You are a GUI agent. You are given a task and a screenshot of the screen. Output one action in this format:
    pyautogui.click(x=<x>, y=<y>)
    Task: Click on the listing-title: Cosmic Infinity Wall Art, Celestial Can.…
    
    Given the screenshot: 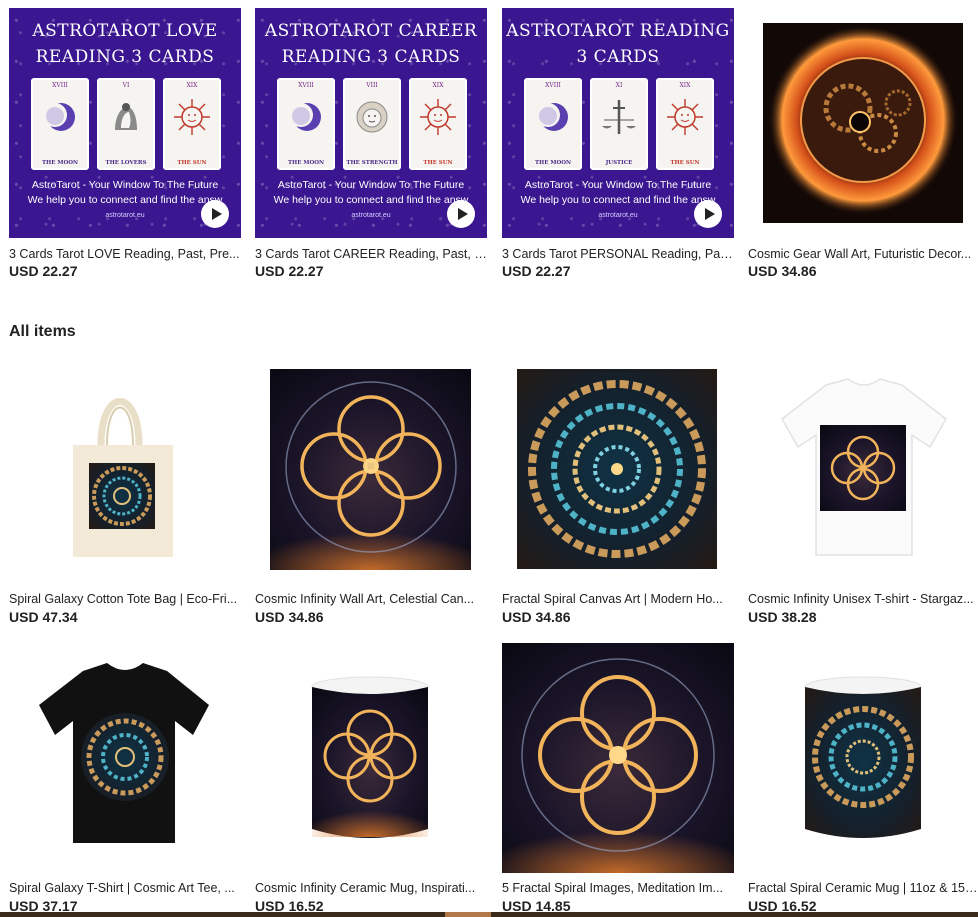 What is the action you would take?
    pyautogui.click(x=371, y=599)
    